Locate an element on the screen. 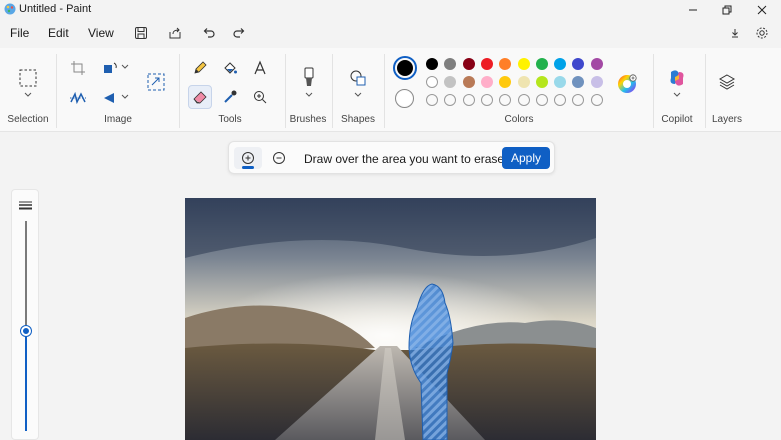 This screenshot has width=781, height=440. secondary-color-button is located at coordinates (404, 98).